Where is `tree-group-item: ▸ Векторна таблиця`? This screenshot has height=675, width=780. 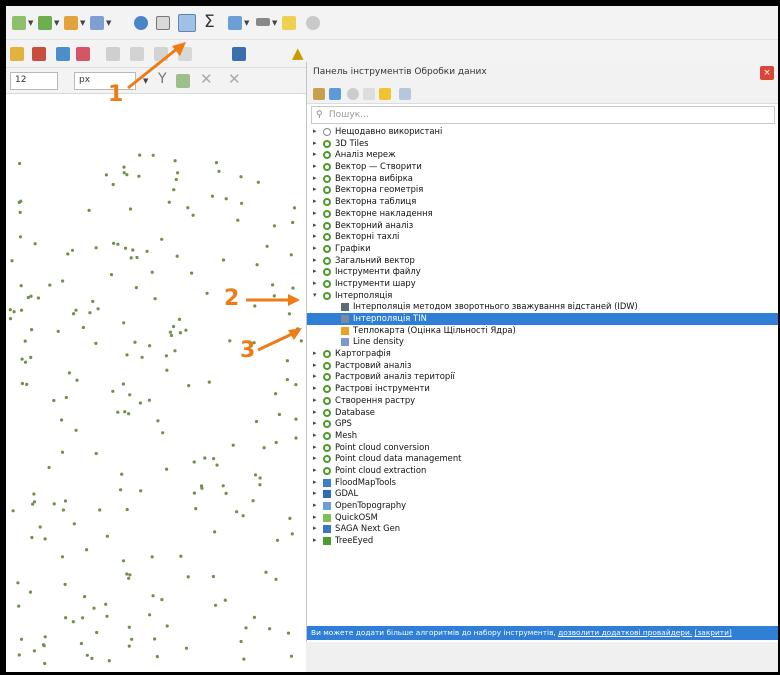 tree-group-item: ▸ Векторна таблиця is located at coordinates (542, 202).